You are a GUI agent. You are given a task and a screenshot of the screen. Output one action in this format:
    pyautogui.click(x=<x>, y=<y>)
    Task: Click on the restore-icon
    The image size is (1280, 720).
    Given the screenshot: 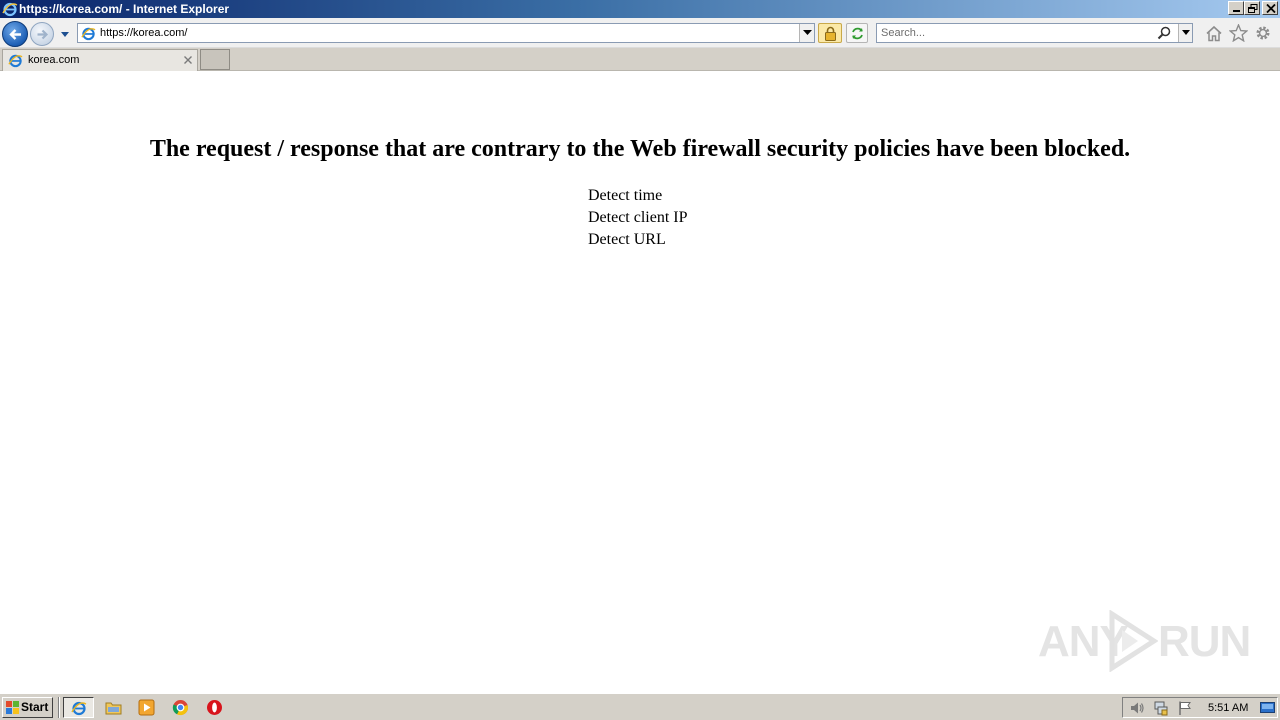 What is the action you would take?
    pyautogui.click(x=1253, y=8)
    